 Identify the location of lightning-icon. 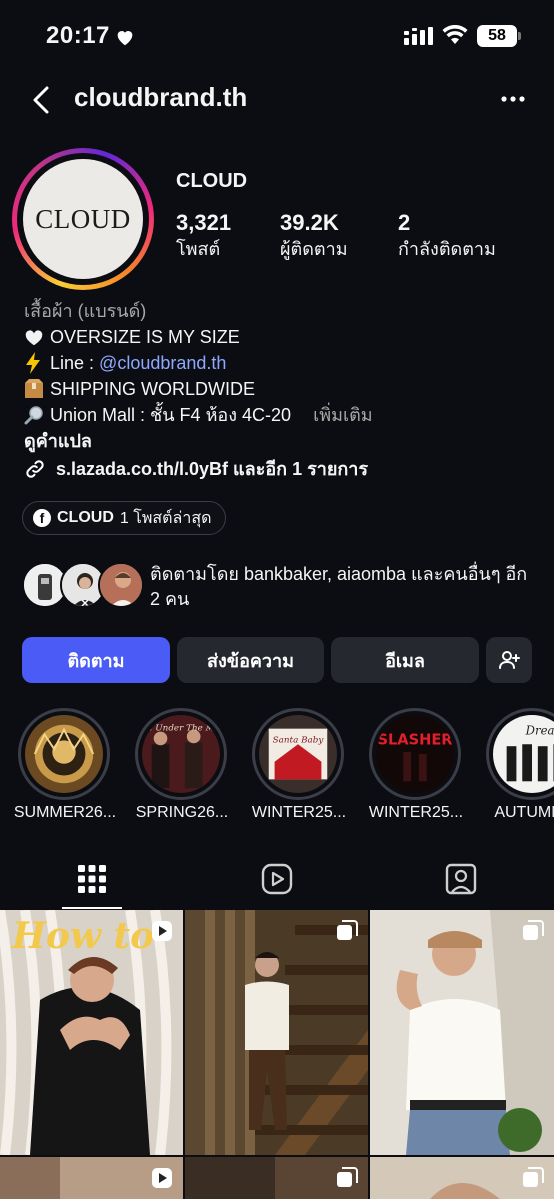
(37, 363).